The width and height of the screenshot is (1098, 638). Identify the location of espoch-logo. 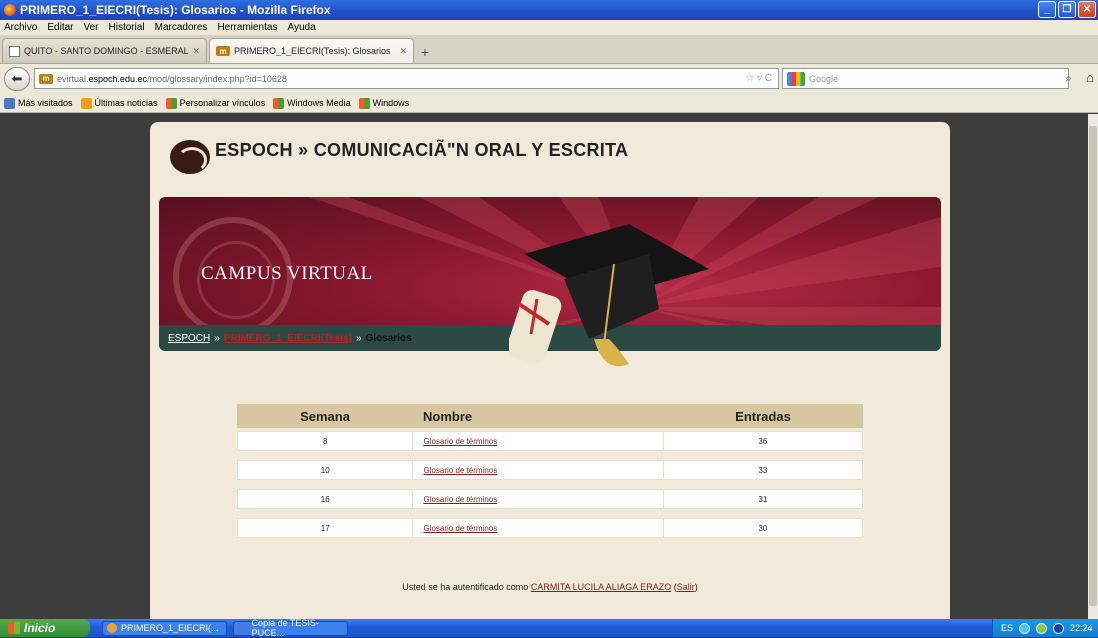
(190, 157).